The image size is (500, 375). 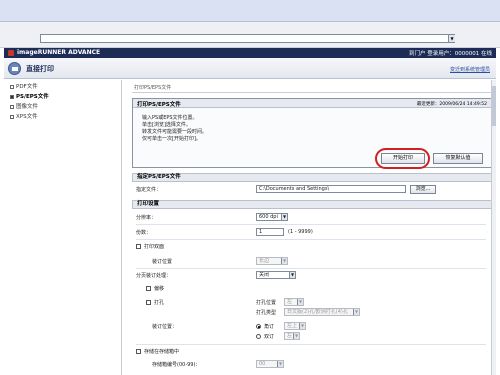 I want to click on staple-double-label: 双订, so click(x=269, y=337).